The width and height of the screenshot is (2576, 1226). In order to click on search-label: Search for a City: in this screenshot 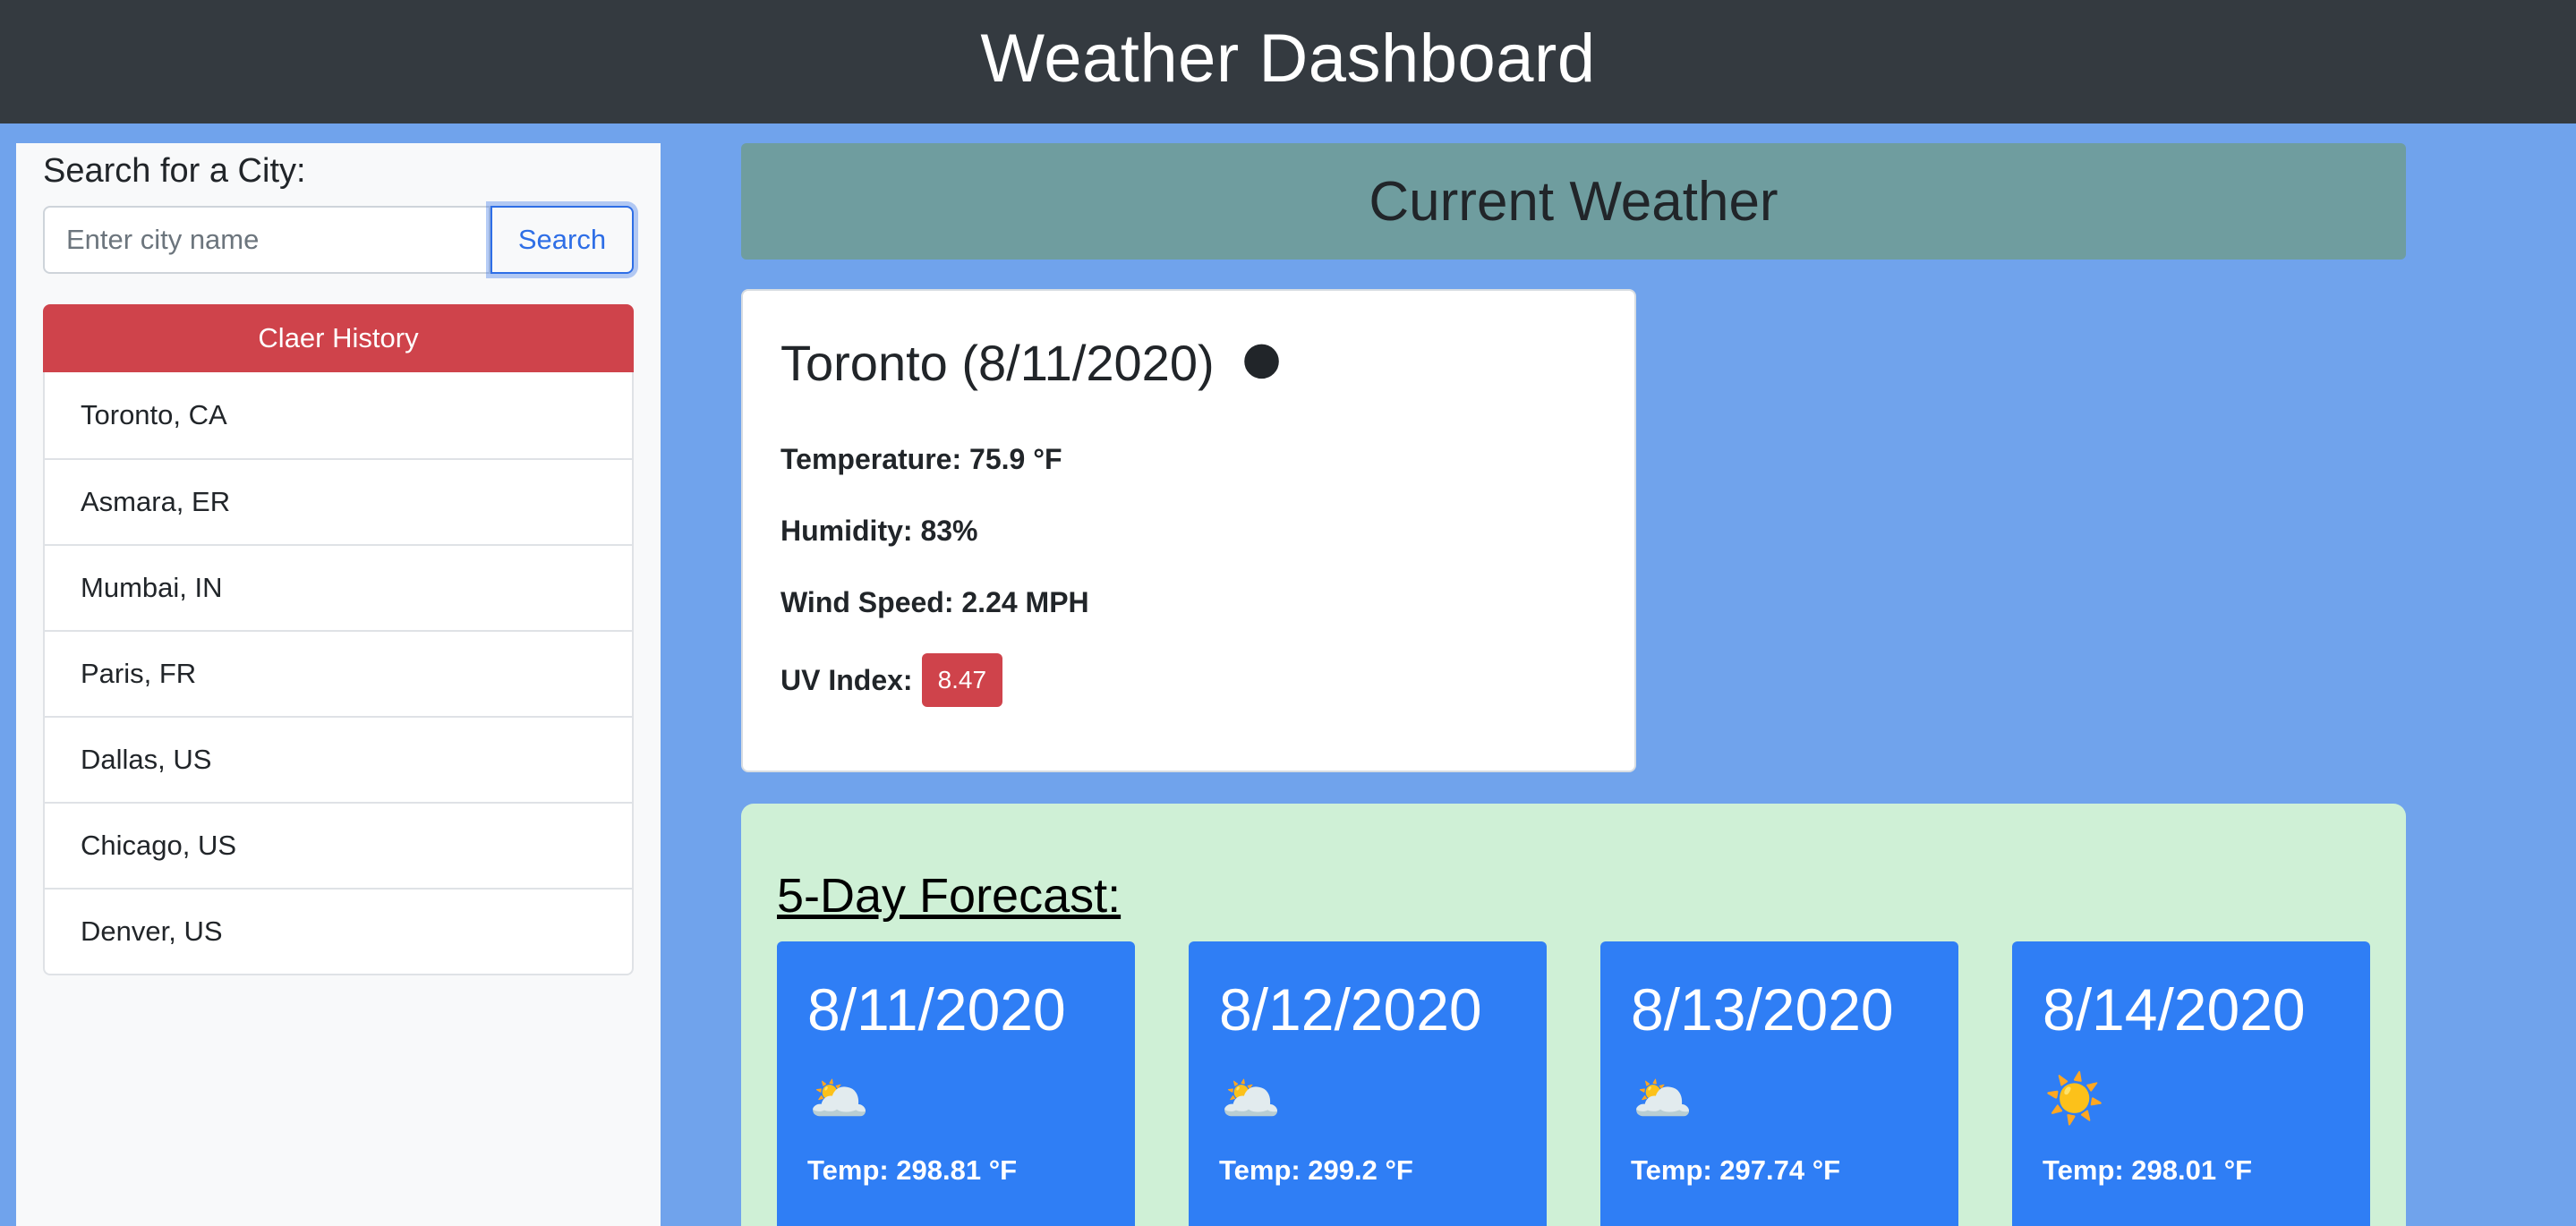, I will do `click(174, 171)`.